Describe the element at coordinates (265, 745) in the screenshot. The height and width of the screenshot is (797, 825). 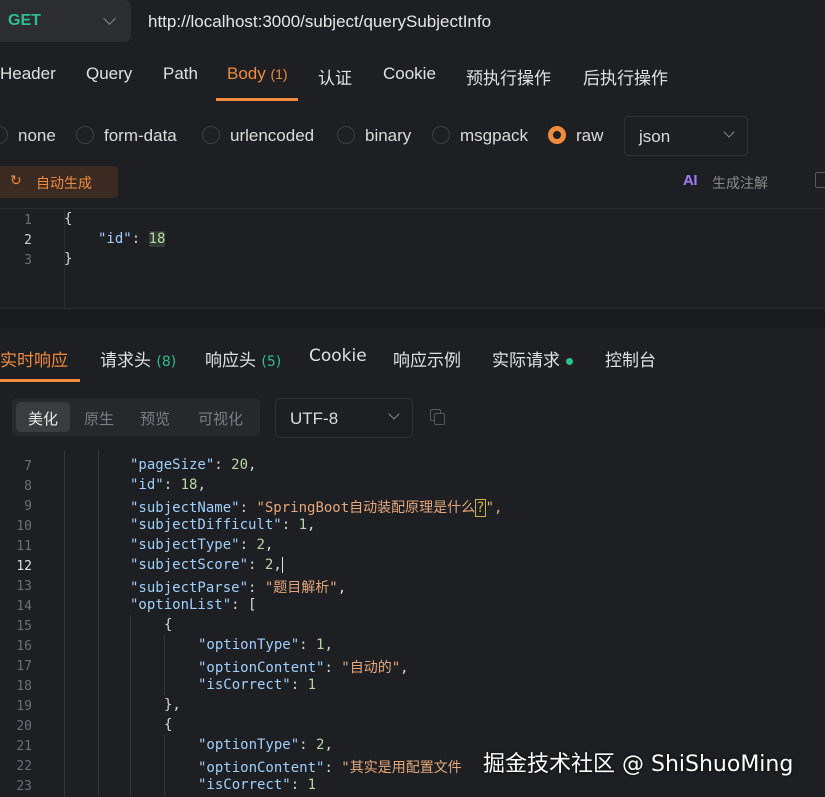
I see `code-line: "optionType": 2,` at that location.